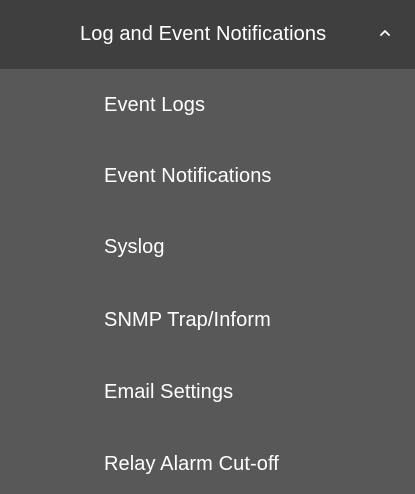 The image size is (415, 494). What do you see at coordinates (385, 33) in the screenshot?
I see `chevron-up-icon` at bounding box center [385, 33].